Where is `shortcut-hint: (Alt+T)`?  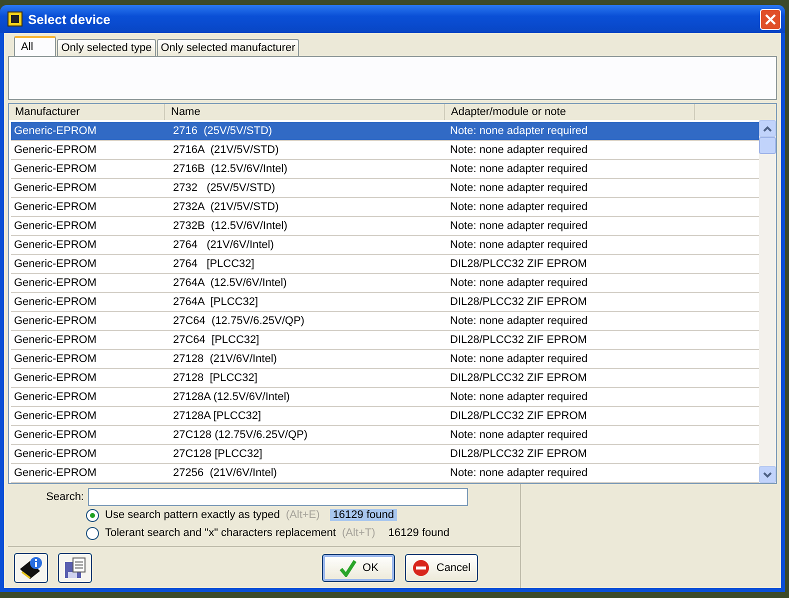
shortcut-hint: (Alt+T) is located at coordinates (359, 533).